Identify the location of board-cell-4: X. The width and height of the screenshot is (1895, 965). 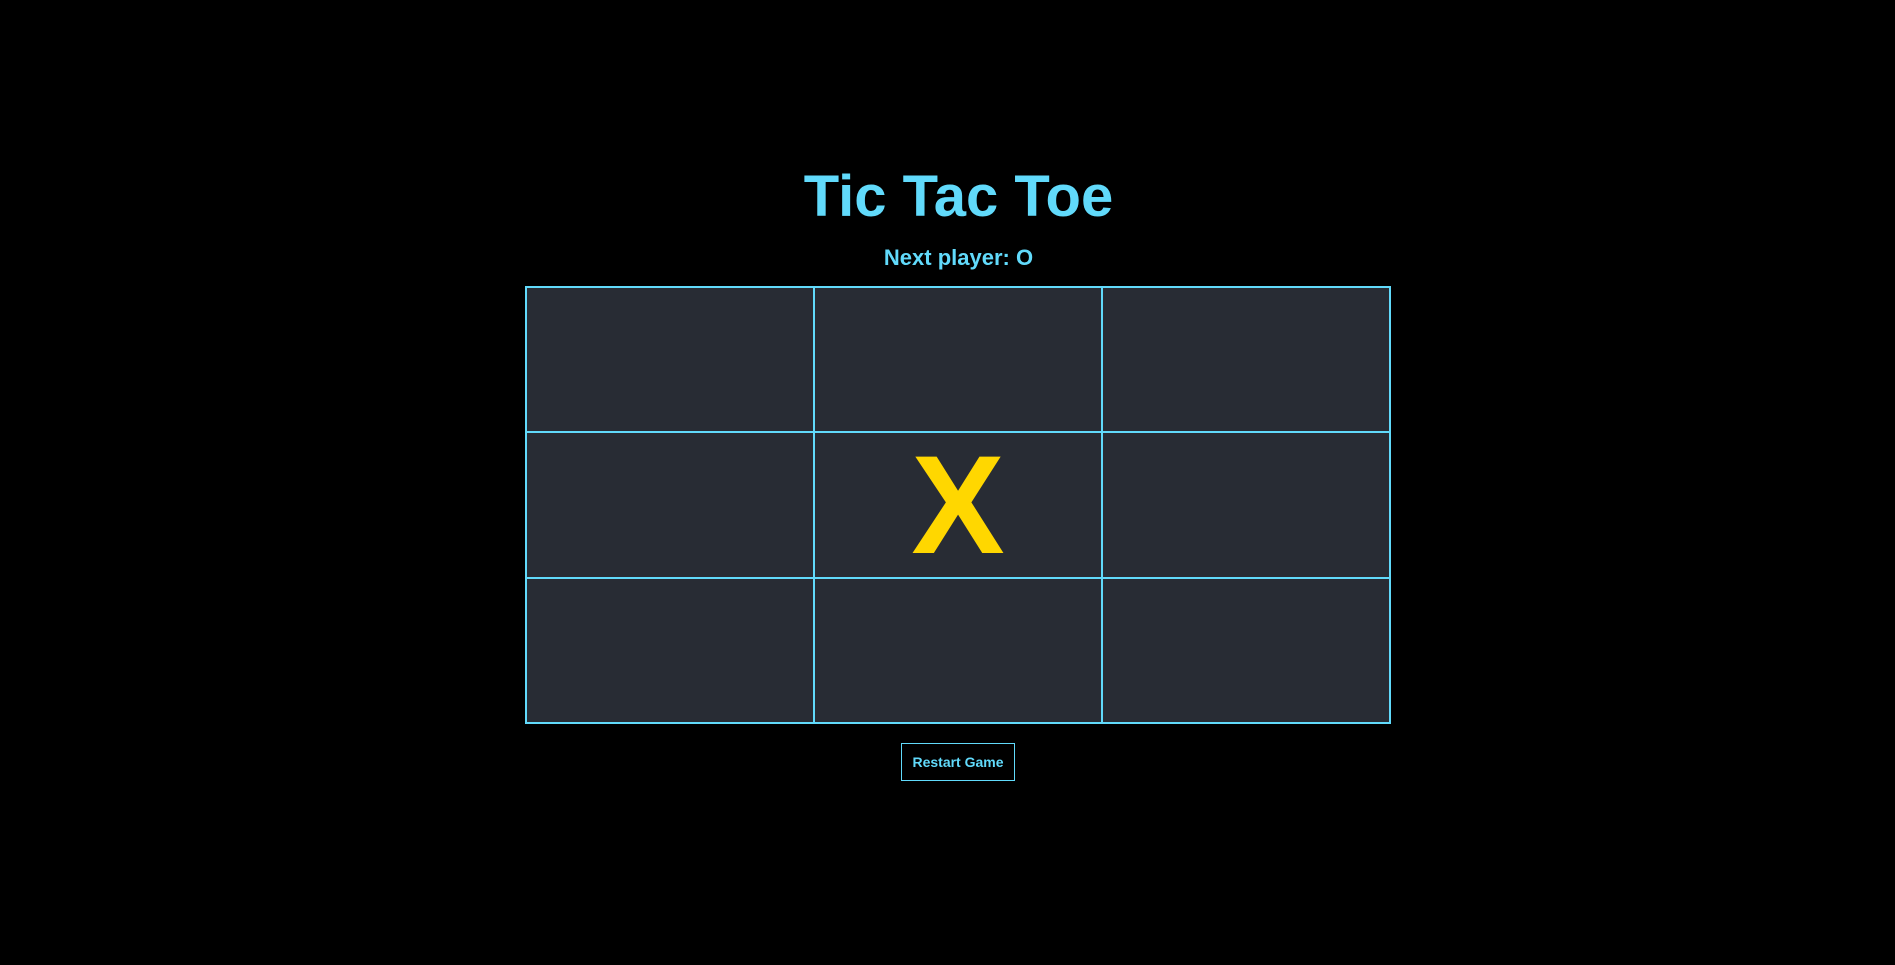
(958, 505).